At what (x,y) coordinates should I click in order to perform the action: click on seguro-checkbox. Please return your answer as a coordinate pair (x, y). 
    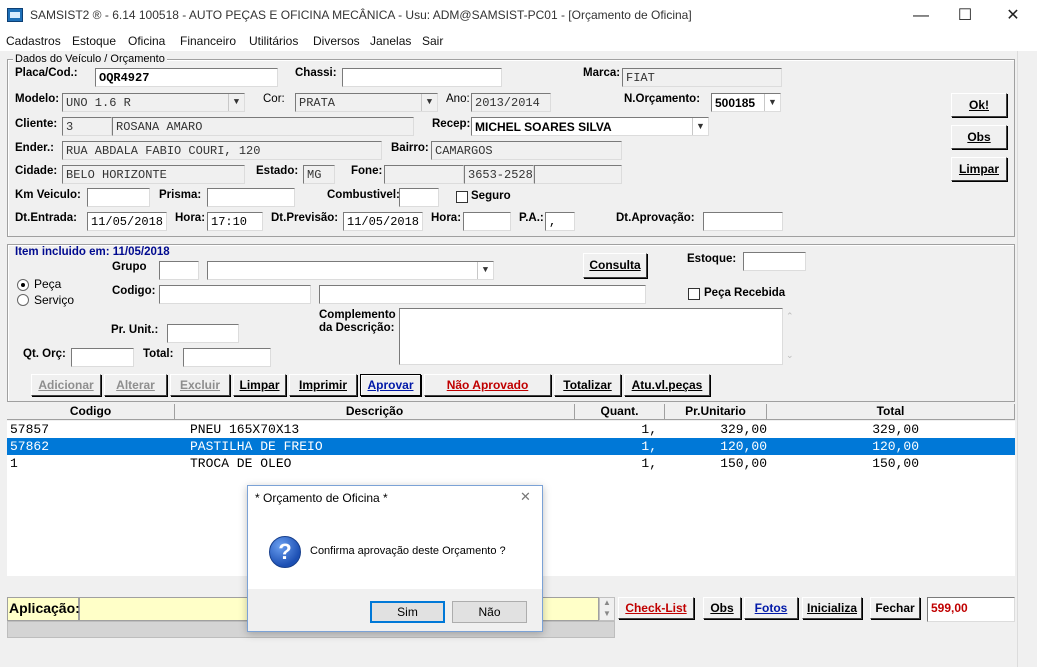
    Looking at the image, I should click on (462, 197).